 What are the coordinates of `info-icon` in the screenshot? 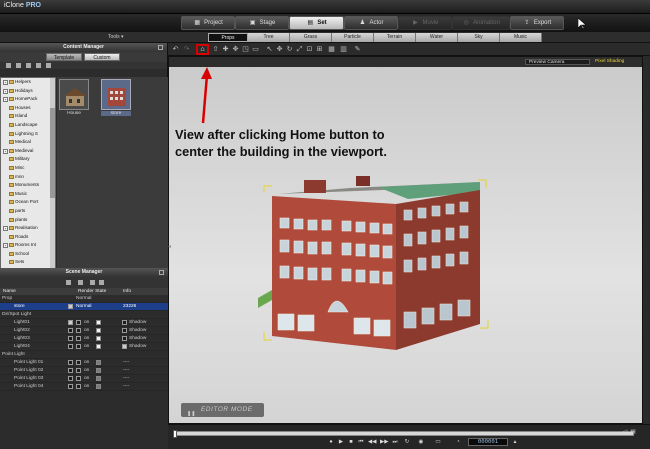 It's located at (101, 282).